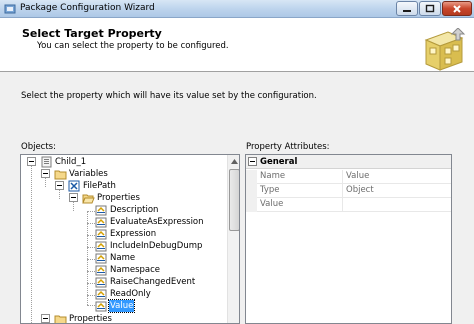  I want to click on category-general: General, so click(348, 162).